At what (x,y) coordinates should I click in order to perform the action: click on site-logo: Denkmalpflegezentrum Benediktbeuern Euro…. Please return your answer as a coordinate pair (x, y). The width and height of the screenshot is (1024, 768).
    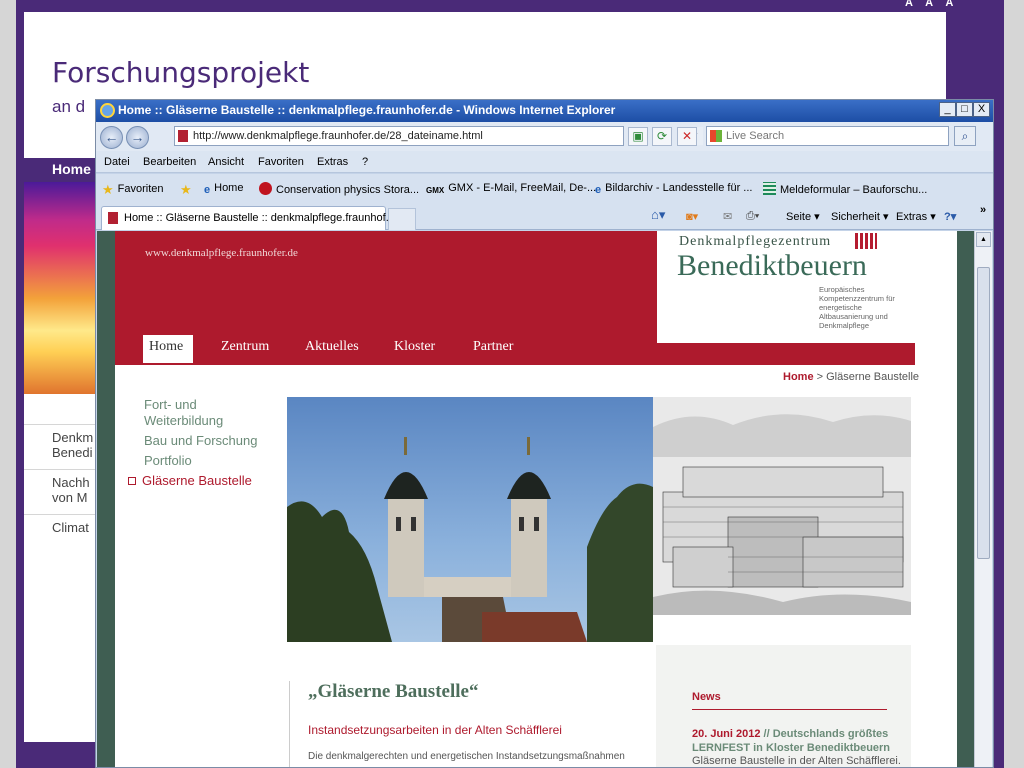
    Looking at the image, I should click on (786, 287).